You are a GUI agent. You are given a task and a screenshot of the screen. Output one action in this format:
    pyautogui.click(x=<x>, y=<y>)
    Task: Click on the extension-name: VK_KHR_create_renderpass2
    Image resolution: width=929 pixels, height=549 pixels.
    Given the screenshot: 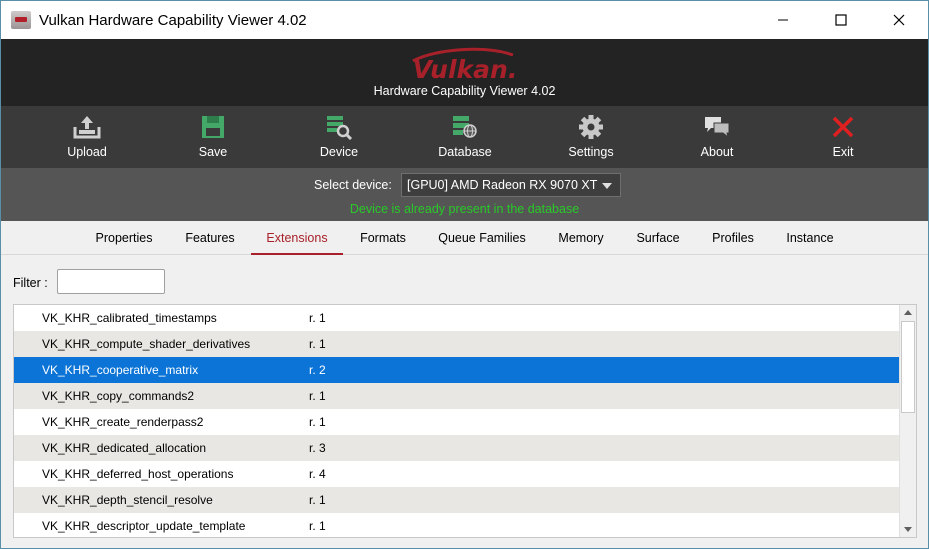 What is the action you would take?
    pyautogui.click(x=123, y=422)
    